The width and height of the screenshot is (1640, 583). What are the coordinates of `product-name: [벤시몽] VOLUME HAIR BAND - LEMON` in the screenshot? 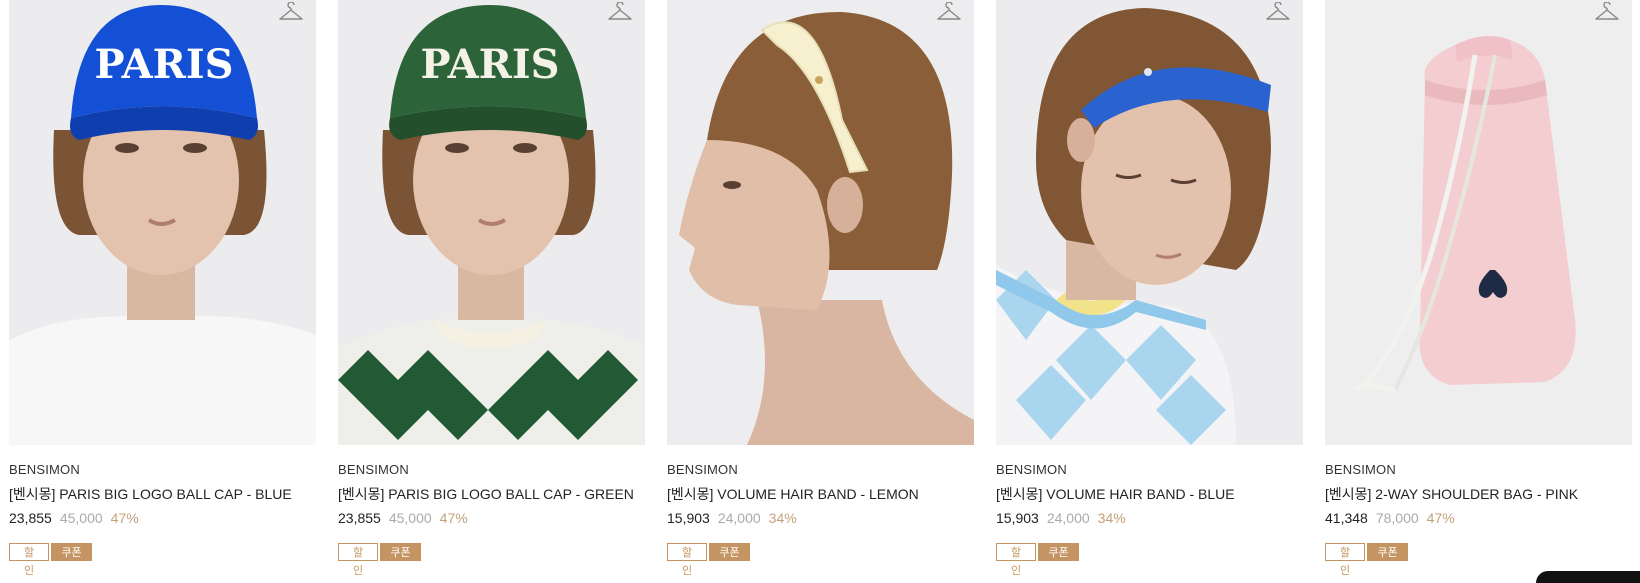 It's located at (820, 494).